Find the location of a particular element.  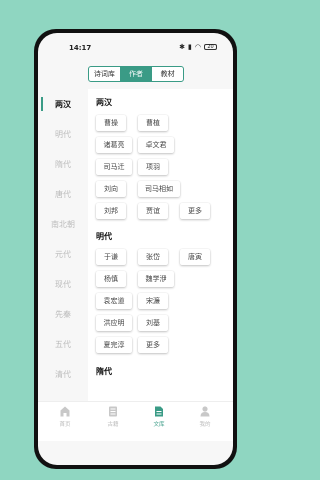

author-chip: 贾谊 is located at coordinates (153, 211).